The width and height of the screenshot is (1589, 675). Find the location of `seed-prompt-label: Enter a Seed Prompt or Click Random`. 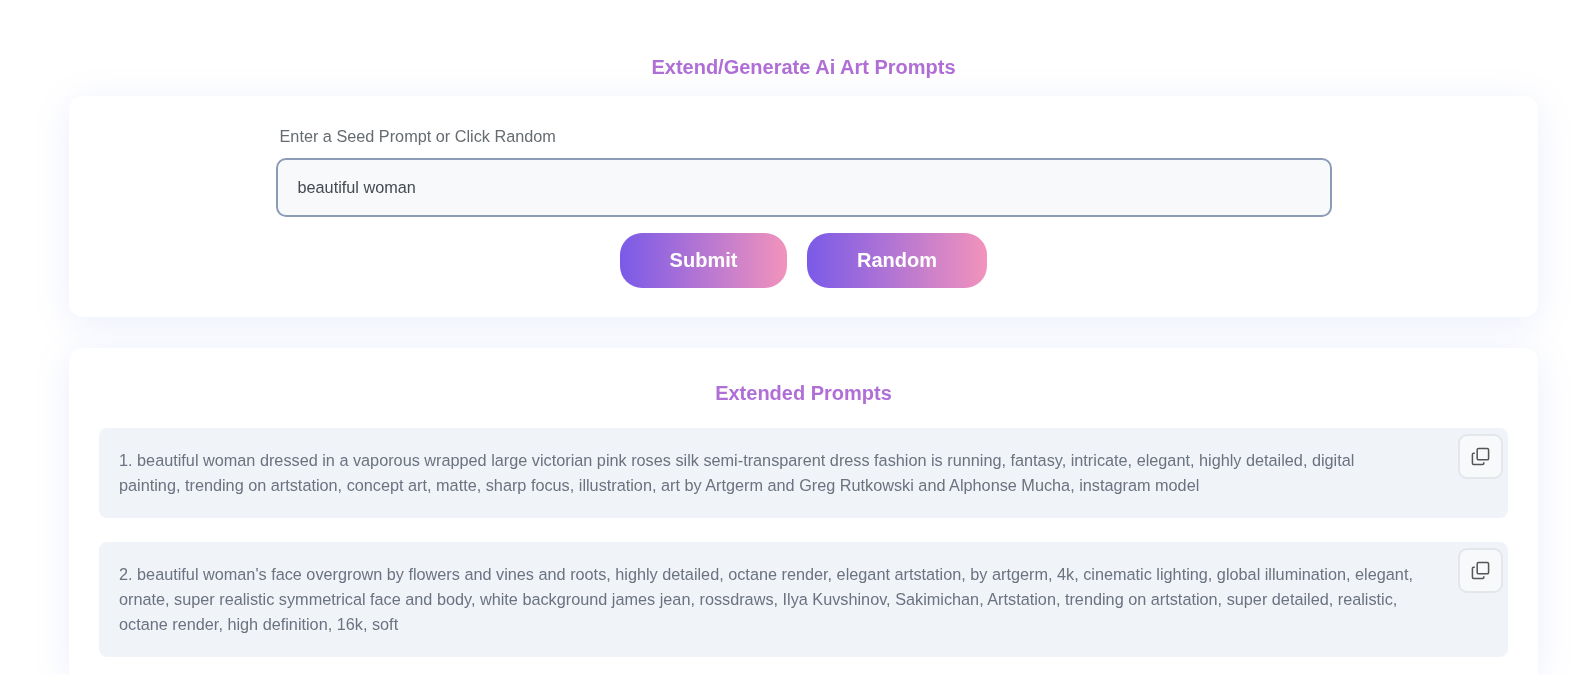

seed-prompt-label: Enter a Seed Prompt or Click Random is located at coordinates (417, 136).